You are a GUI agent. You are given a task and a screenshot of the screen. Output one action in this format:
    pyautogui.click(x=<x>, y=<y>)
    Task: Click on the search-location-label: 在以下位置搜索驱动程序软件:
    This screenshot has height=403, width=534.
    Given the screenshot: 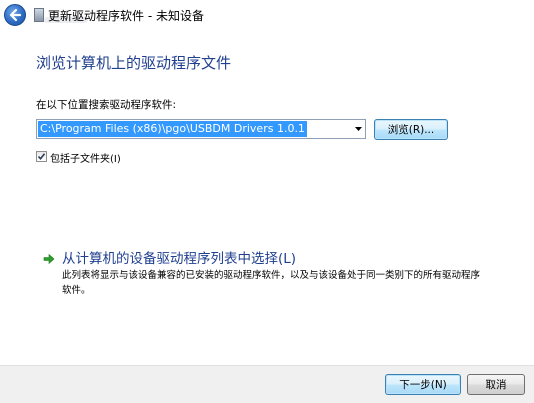 What is the action you would take?
    pyautogui.click(x=106, y=105)
    